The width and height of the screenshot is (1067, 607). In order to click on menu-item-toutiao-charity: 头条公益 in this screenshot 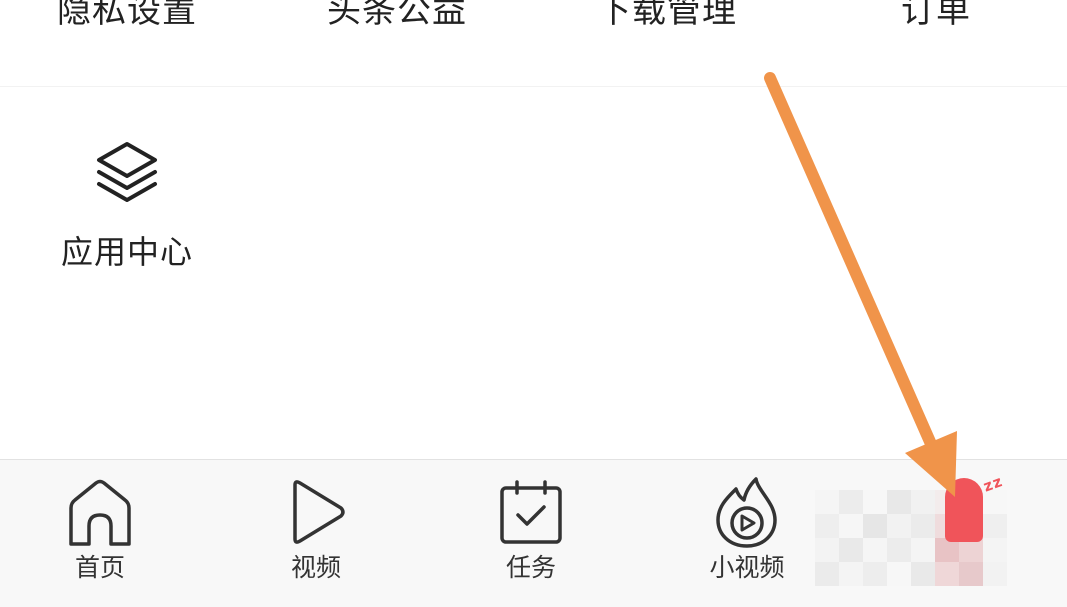, I will do `click(397, 15)`.